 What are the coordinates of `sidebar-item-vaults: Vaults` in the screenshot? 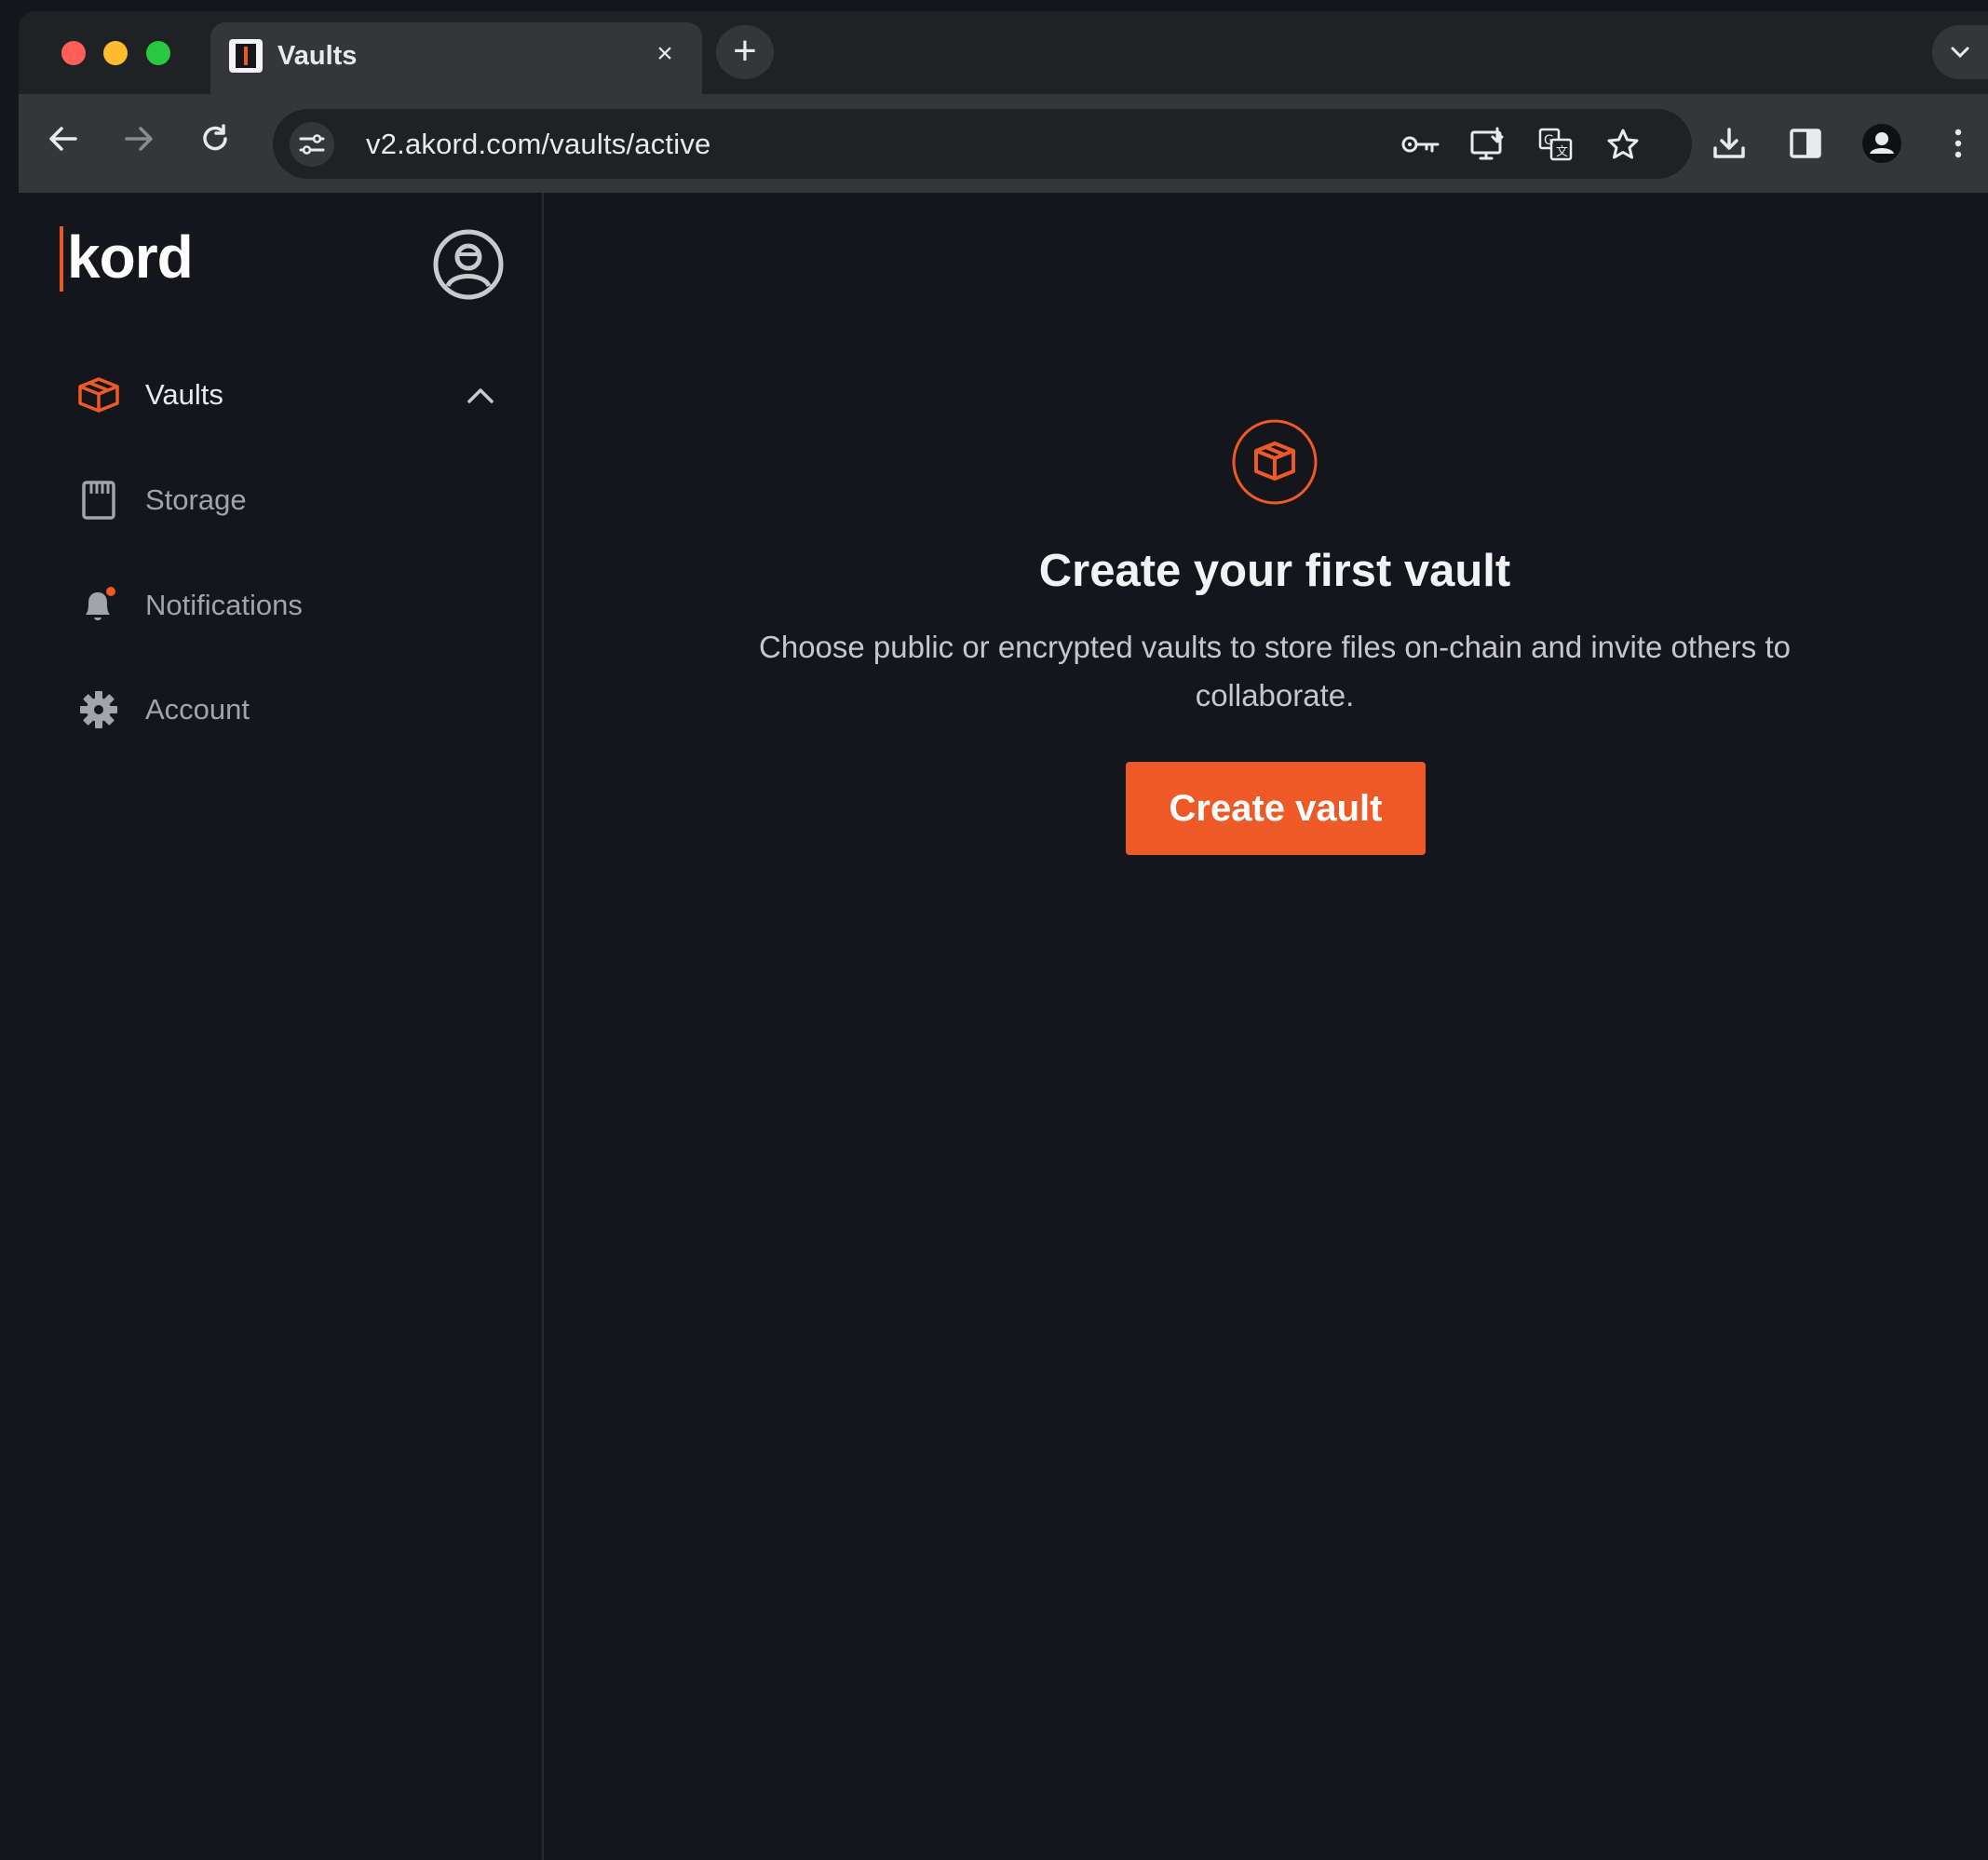 It's located at (288, 395).